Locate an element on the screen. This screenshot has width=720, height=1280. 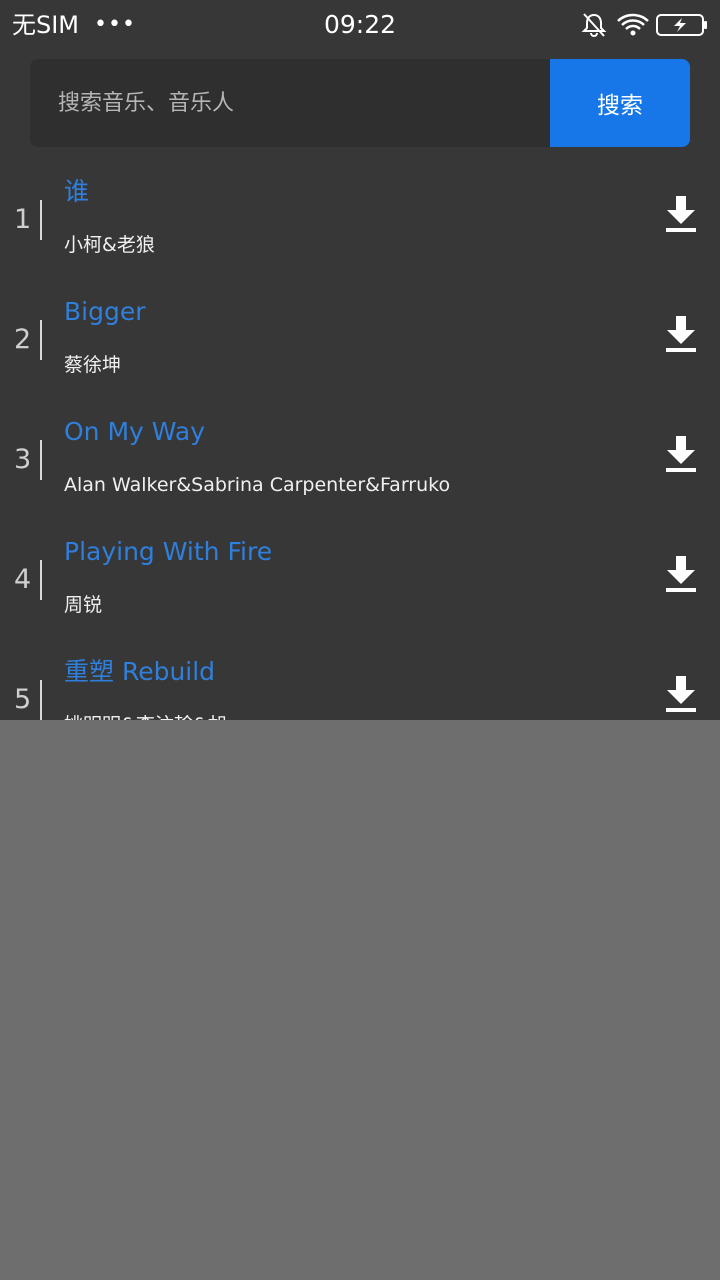
status-icons is located at coordinates (644, 25).